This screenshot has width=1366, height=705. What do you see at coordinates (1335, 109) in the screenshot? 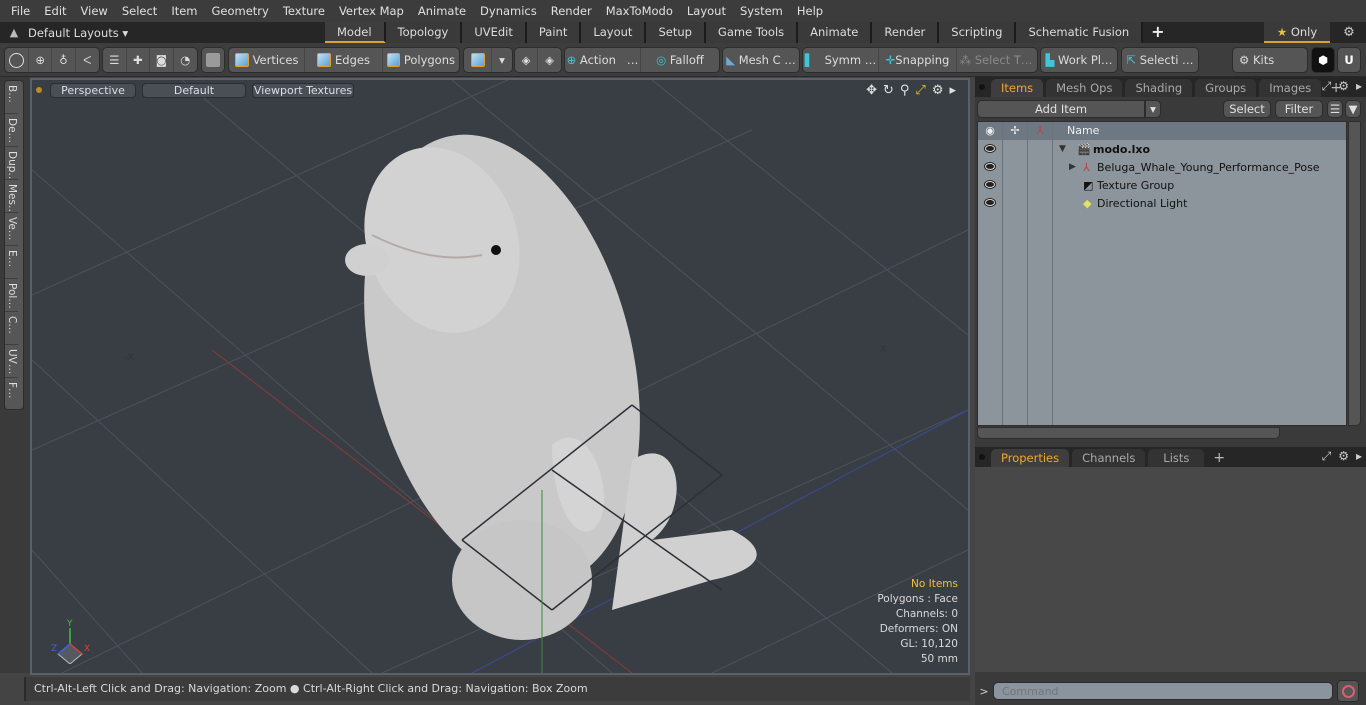
I see `list-options-icon: ☰` at bounding box center [1335, 109].